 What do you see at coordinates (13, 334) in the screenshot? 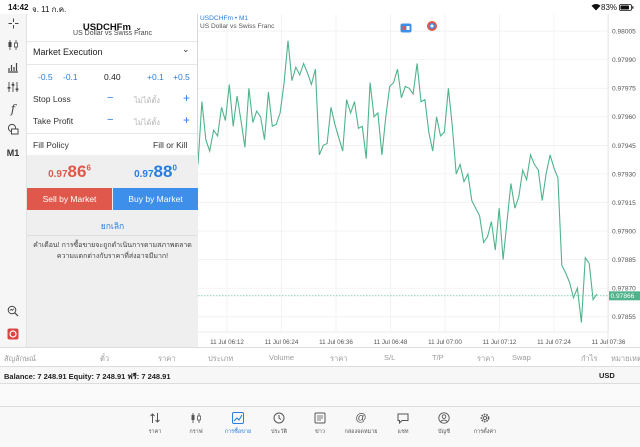
I see `app-logo-icon` at bounding box center [13, 334].